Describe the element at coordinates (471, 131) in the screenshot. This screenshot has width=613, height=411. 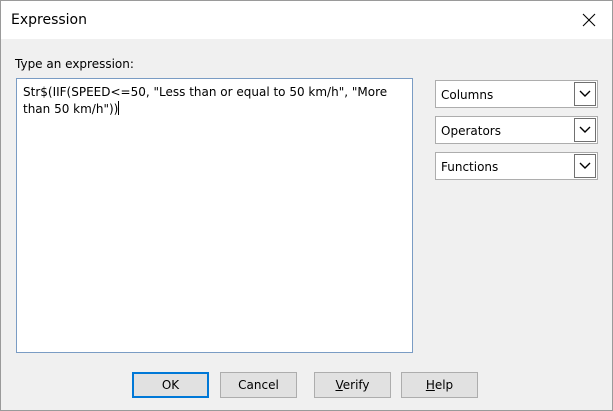
I see `operators-dropdown-label: Operators` at that location.